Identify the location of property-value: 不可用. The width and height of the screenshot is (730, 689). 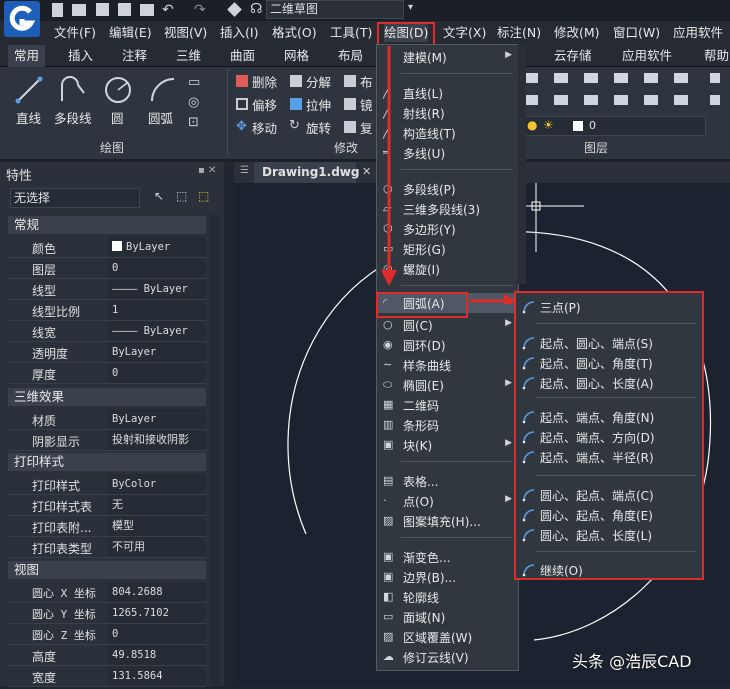
(157, 547).